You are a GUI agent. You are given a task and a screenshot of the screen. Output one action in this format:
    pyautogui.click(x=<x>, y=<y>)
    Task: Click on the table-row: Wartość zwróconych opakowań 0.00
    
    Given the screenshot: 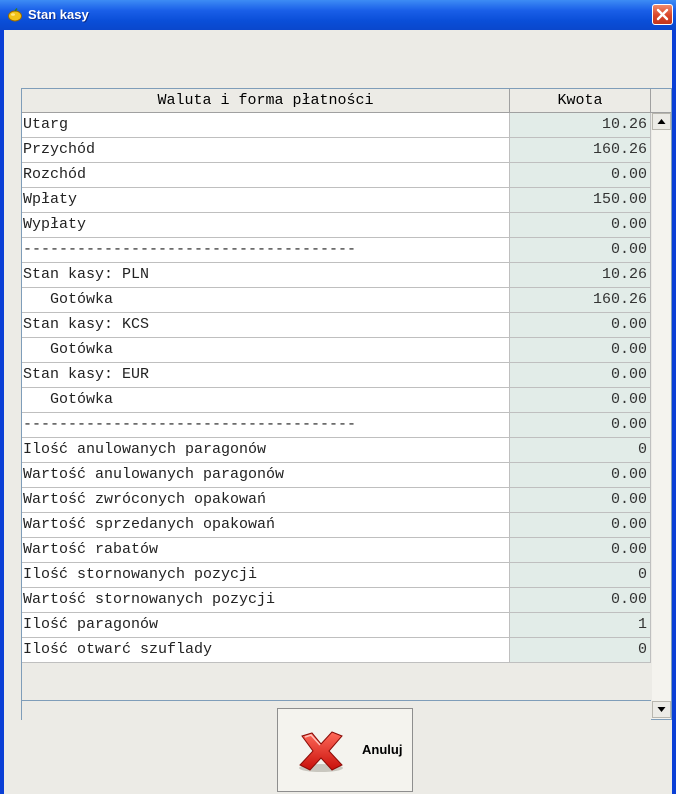 What is the action you would take?
    pyautogui.click(x=336, y=500)
    